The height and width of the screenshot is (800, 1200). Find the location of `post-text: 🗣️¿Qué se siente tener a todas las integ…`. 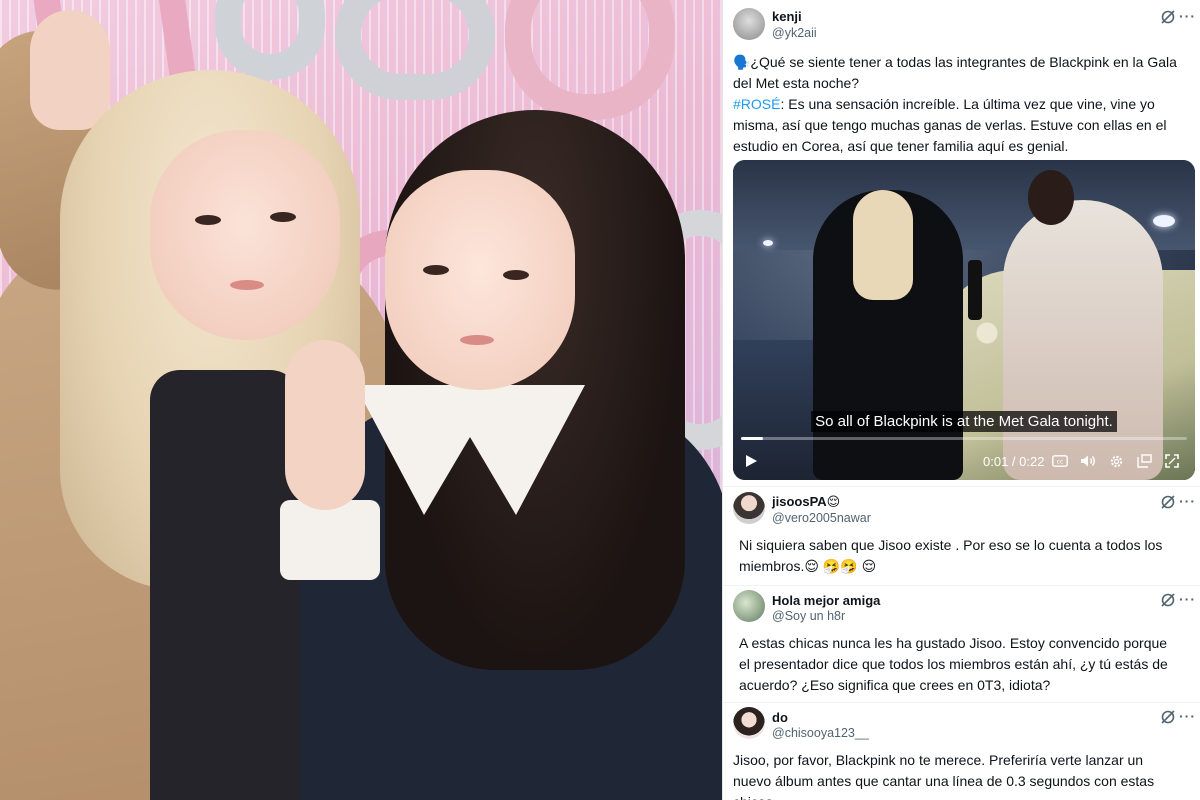

post-text: 🗣️¿Qué se siente tener a todas las integ… is located at coordinates (964, 104).